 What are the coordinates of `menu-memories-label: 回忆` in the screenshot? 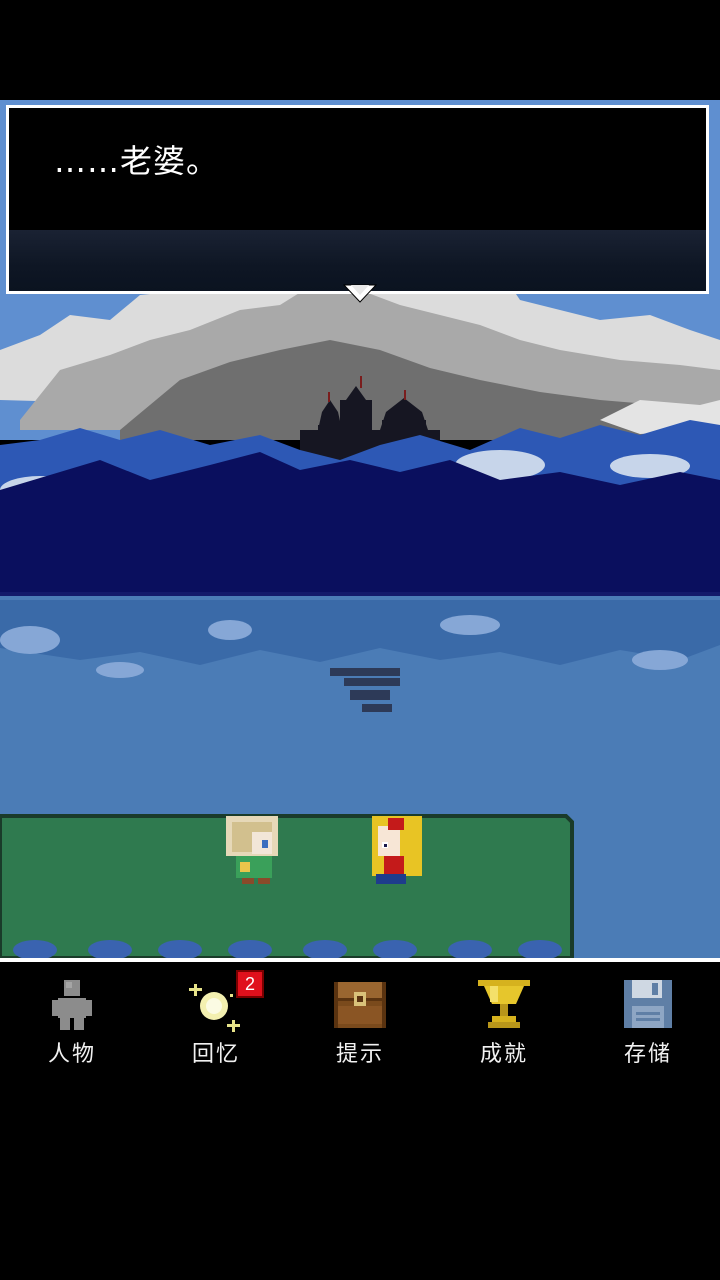 It's located at (215, 1054).